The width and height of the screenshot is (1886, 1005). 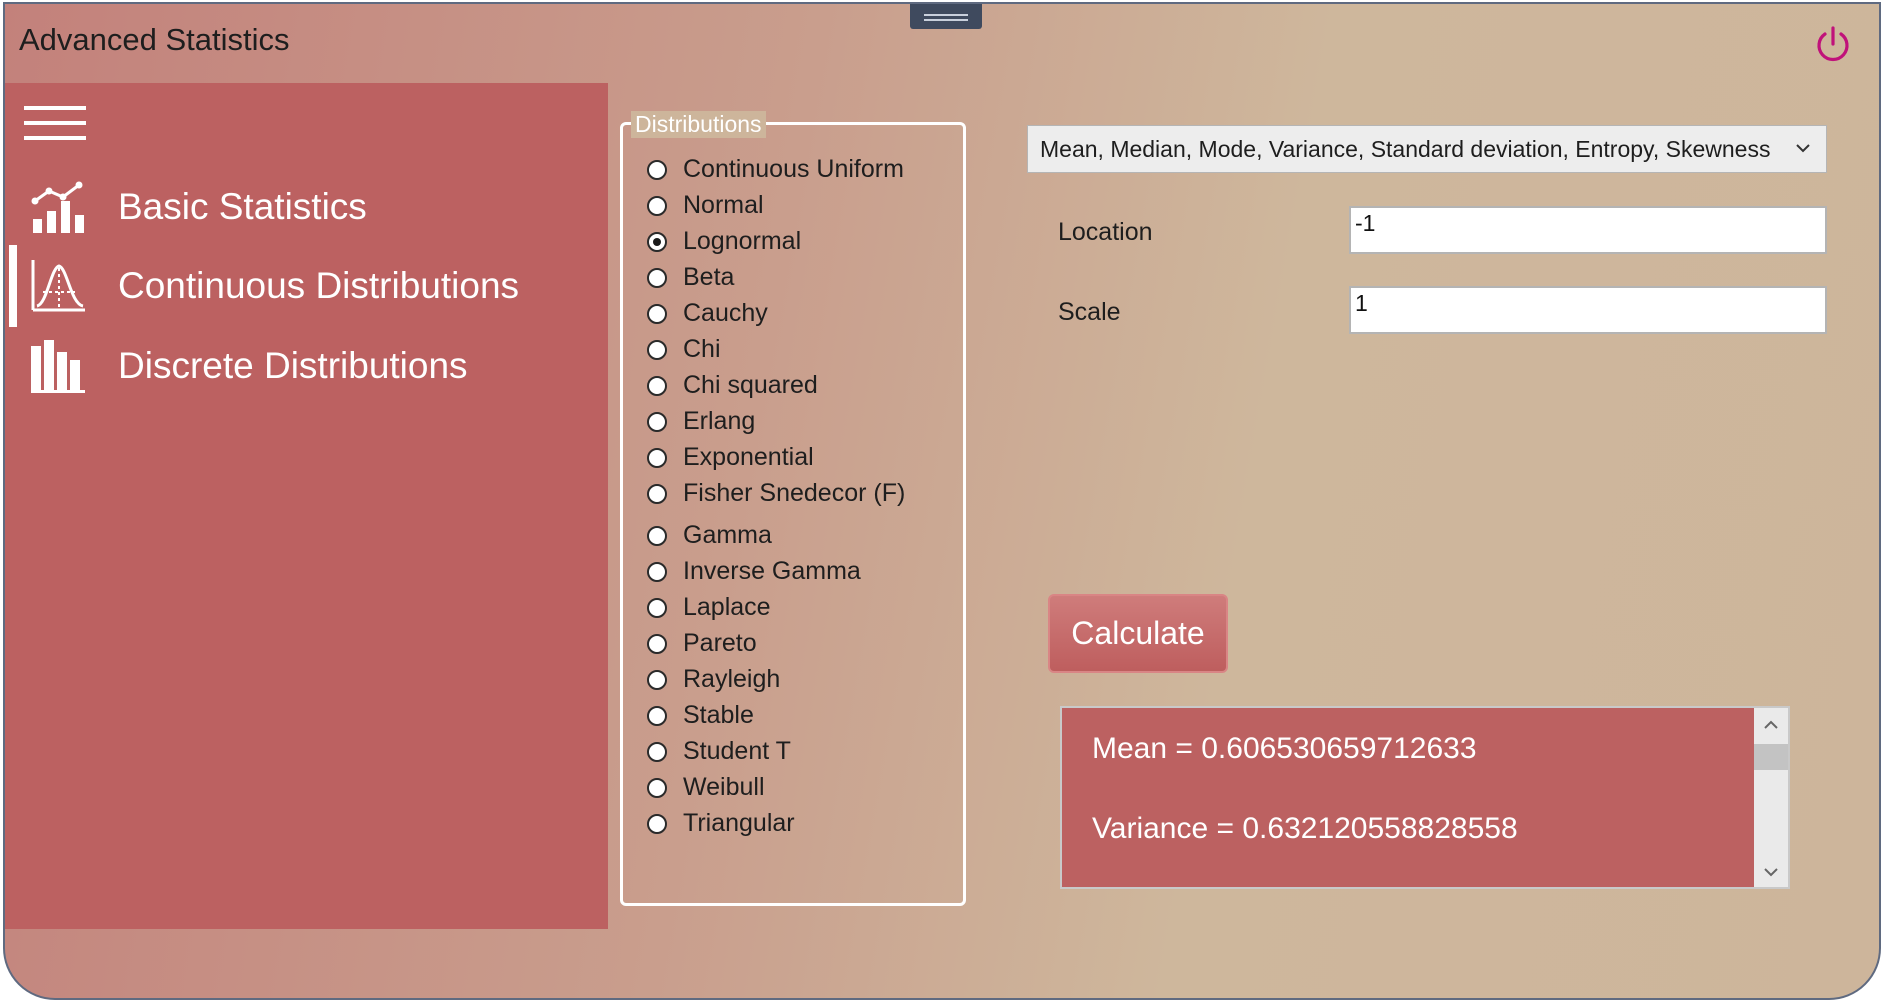 What do you see at coordinates (720, 643) in the screenshot?
I see `radio-label: Pareto` at bounding box center [720, 643].